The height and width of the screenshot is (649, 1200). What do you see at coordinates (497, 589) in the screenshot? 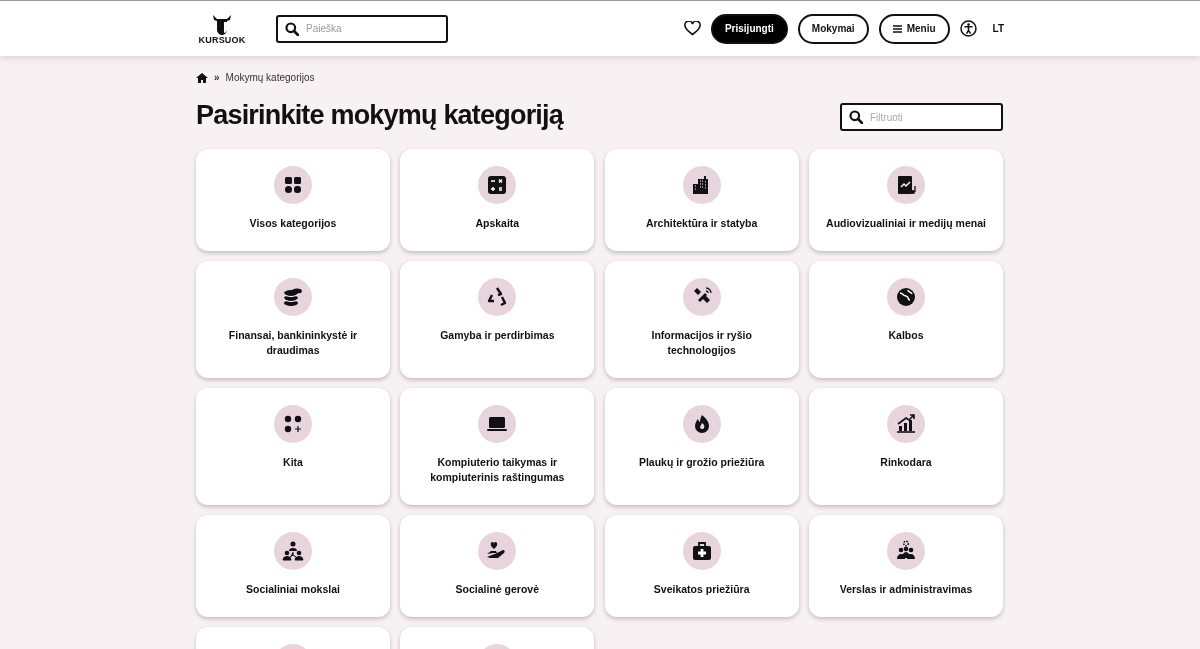
I see `category-label: Socialinė gerovė` at bounding box center [497, 589].